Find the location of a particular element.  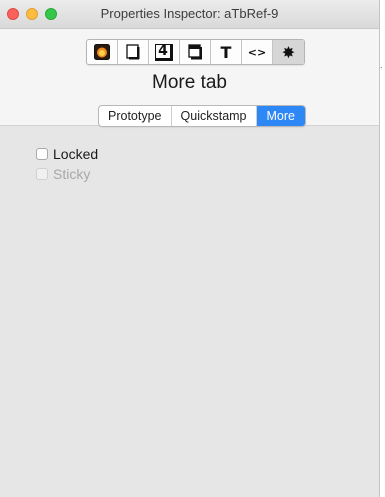

subtab-control: Prototype Quickstamp More is located at coordinates (202, 116).